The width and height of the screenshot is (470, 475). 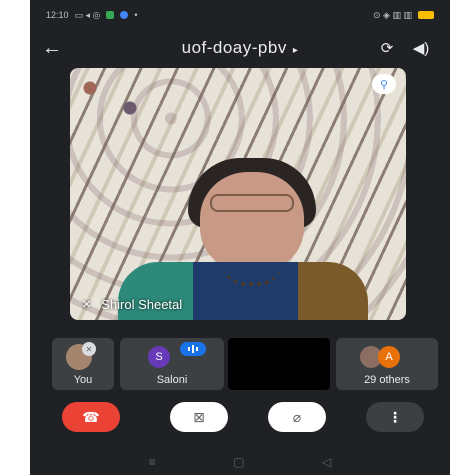 I want to click on participant-name: Shirol Sheetal, so click(x=142, y=304).